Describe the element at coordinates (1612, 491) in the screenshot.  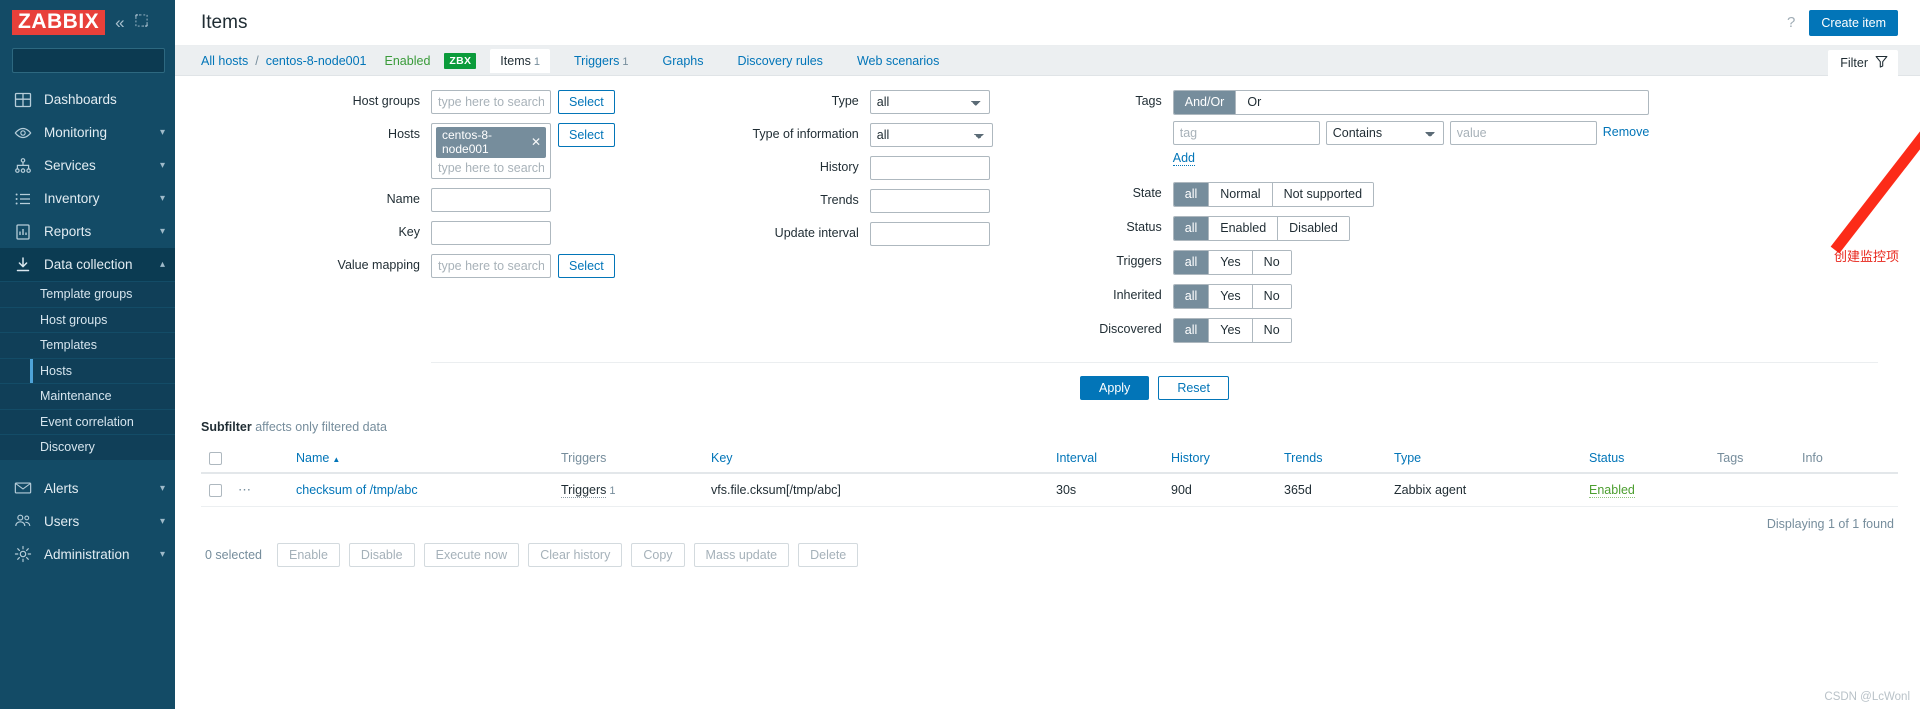
I see `status-badge: Enabled` at that location.